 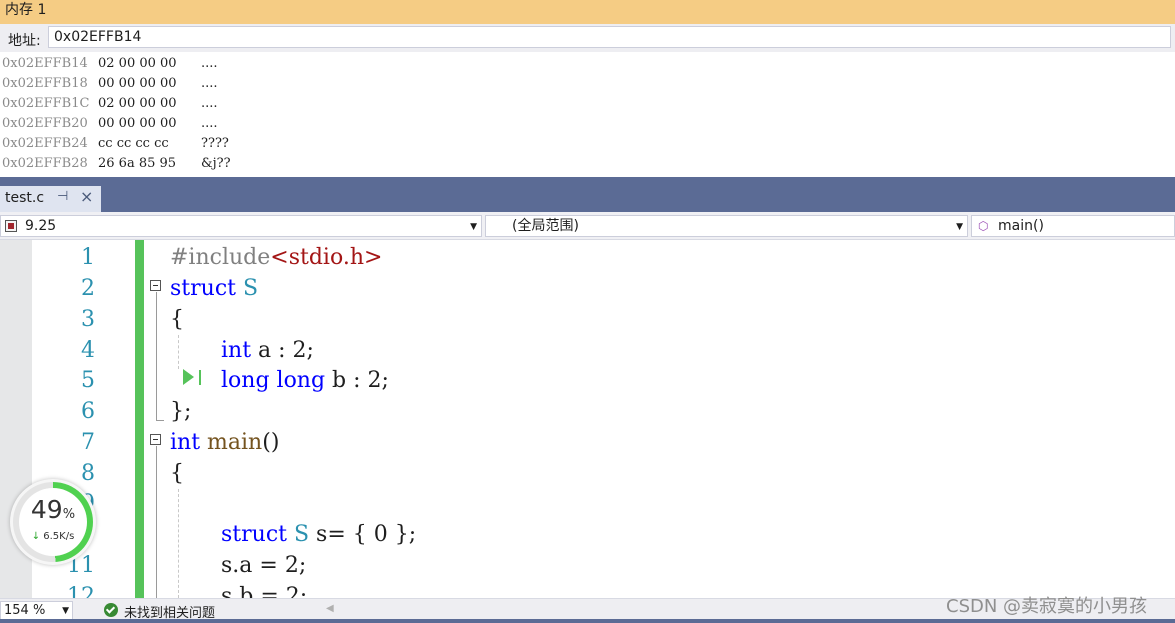 What do you see at coordinates (215, 143) in the screenshot?
I see `memory-ascii: ????` at bounding box center [215, 143].